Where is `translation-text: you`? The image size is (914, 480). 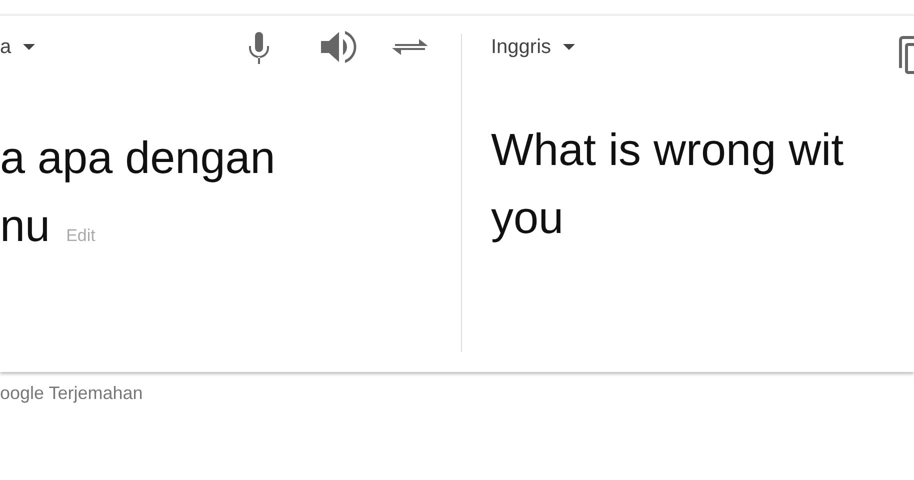
translation-text: you is located at coordinates (528, 218).